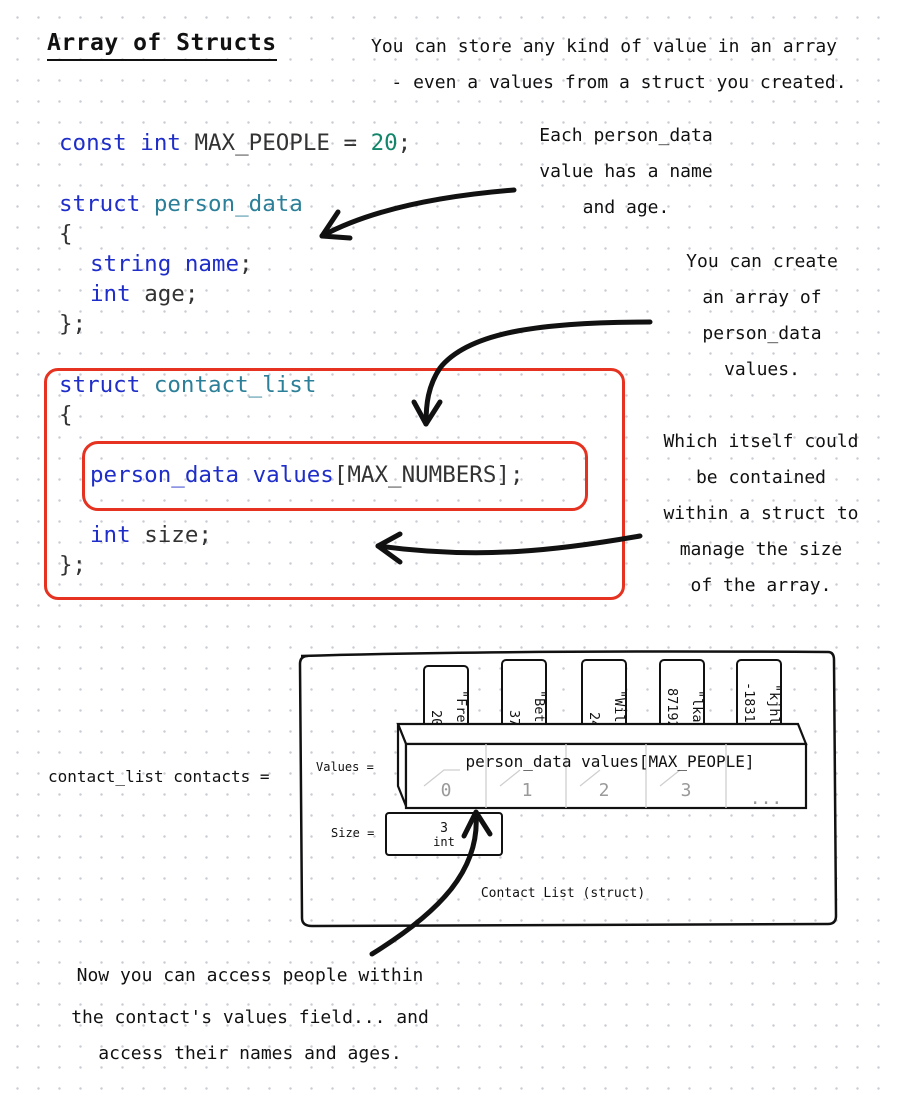 The height and width of the screenshot is (1101, 898). I want to click on size-type: int, so click(444, 842).